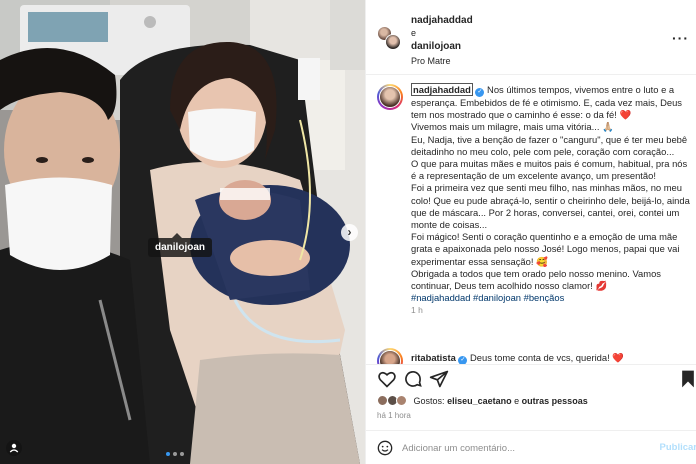 The width and height of the screenshot is (696, 464). What do you see at coordinates (517, 401) in the screenshot?
I see `likes-suffix: e` at bounding box center [517, 401].